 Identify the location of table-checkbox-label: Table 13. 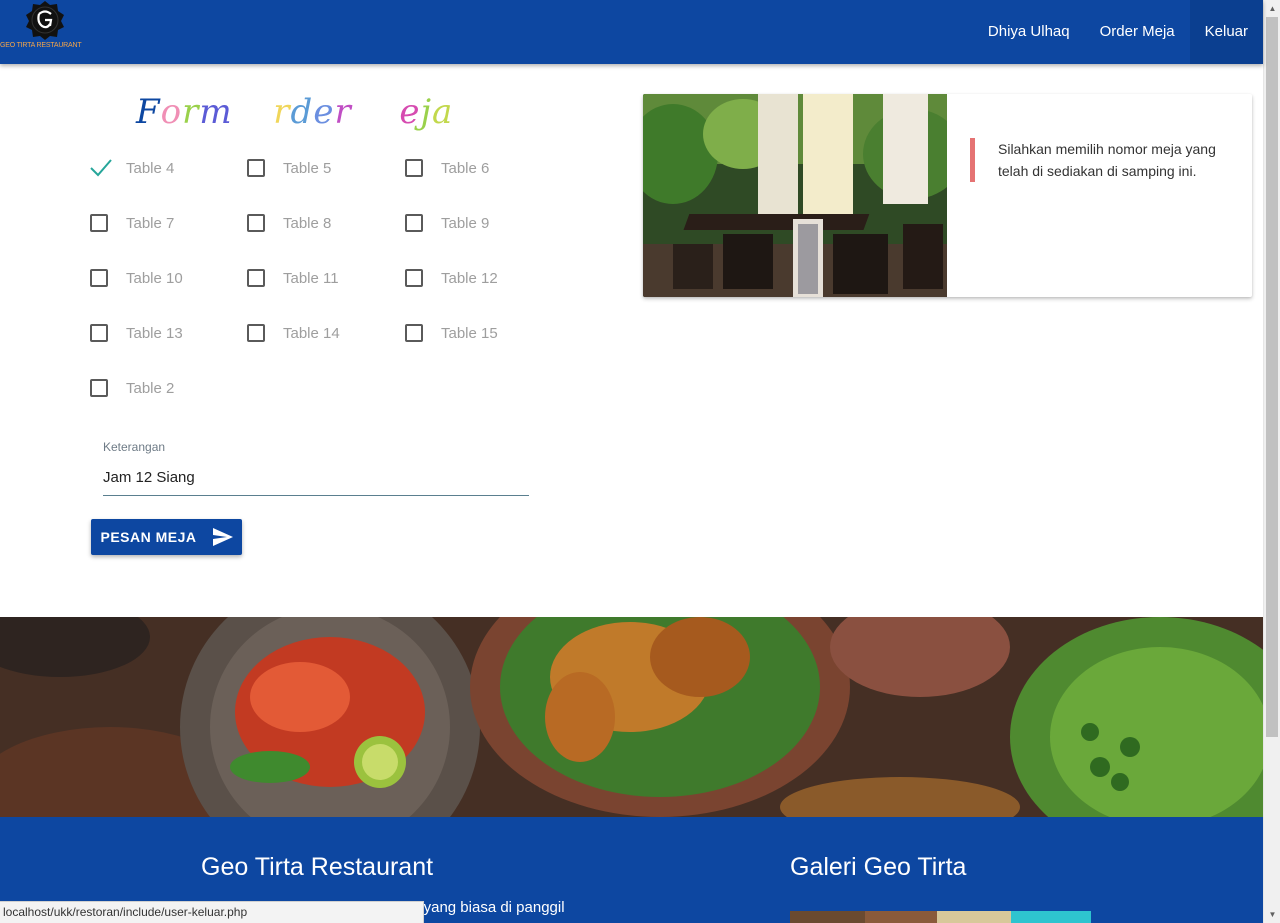
(154, 333).